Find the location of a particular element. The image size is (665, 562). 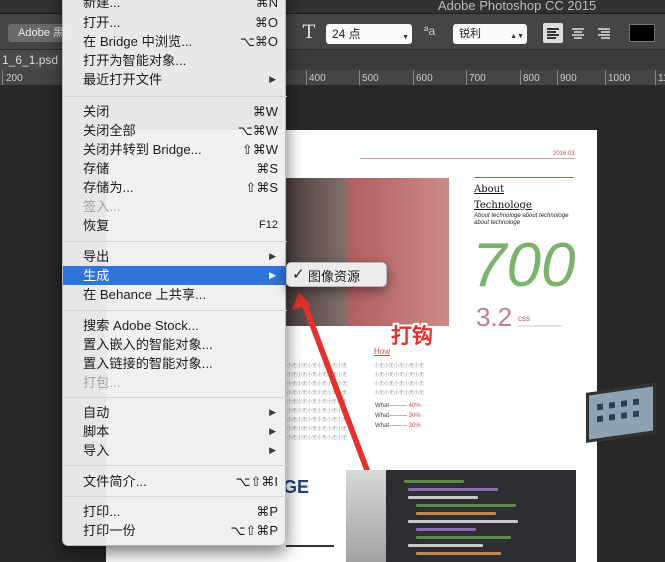

menu-item-print-one-copy: 打印一份 ⌥⇧⌘P is located at coordinates (175, 530).